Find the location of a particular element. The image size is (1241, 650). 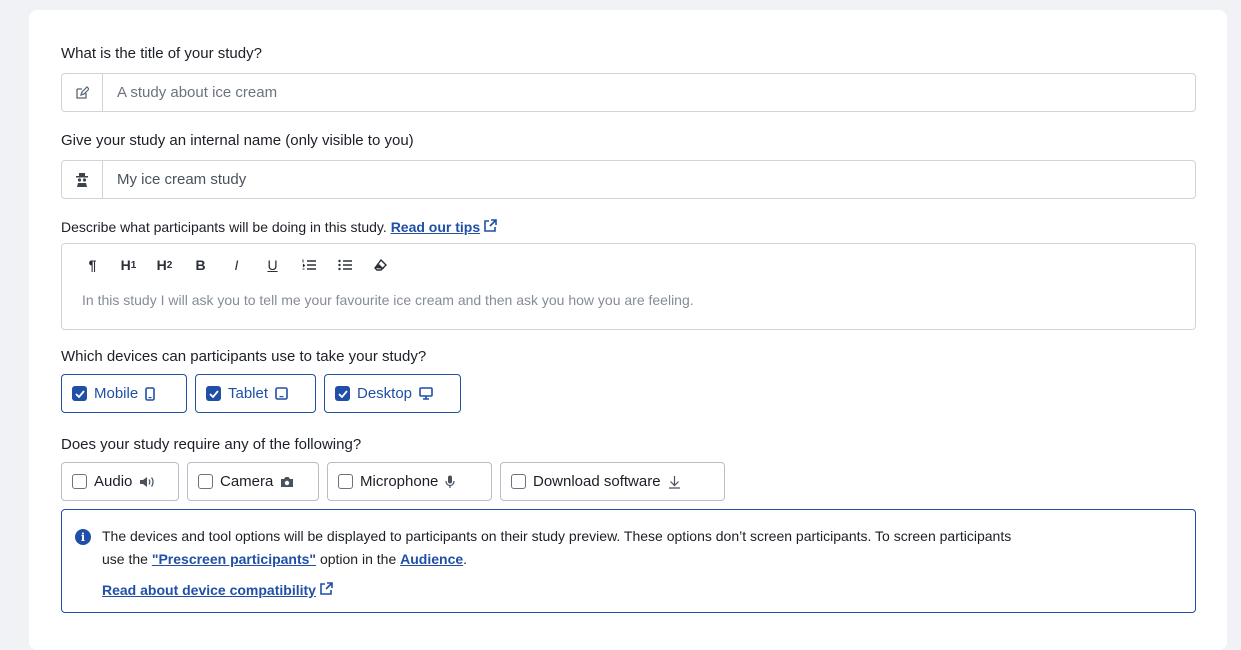

study-title-placeholder: A study about ice cream is located at coordinates (197, 92).